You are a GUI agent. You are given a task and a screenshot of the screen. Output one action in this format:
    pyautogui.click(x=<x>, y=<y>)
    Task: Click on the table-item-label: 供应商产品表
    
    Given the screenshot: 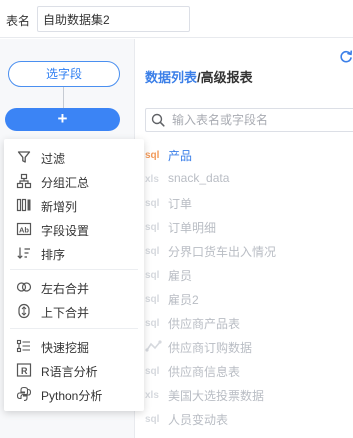 What is the action you would take?
    pyautogui.click(x=204, y=324)
    